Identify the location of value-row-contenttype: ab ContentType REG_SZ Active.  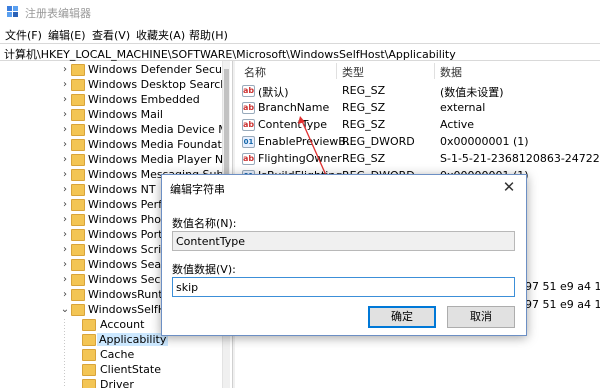
(418, 125).